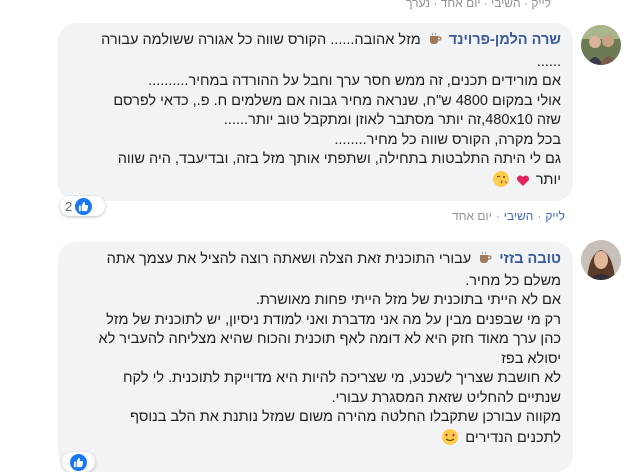 Image resolution: width=633 pixels, height=472 pixels. What do you see at coordinates (315, 440) in the screenshot?
I see `comment-line: לתכנים הנדירים` at bounding box center [315, 440].